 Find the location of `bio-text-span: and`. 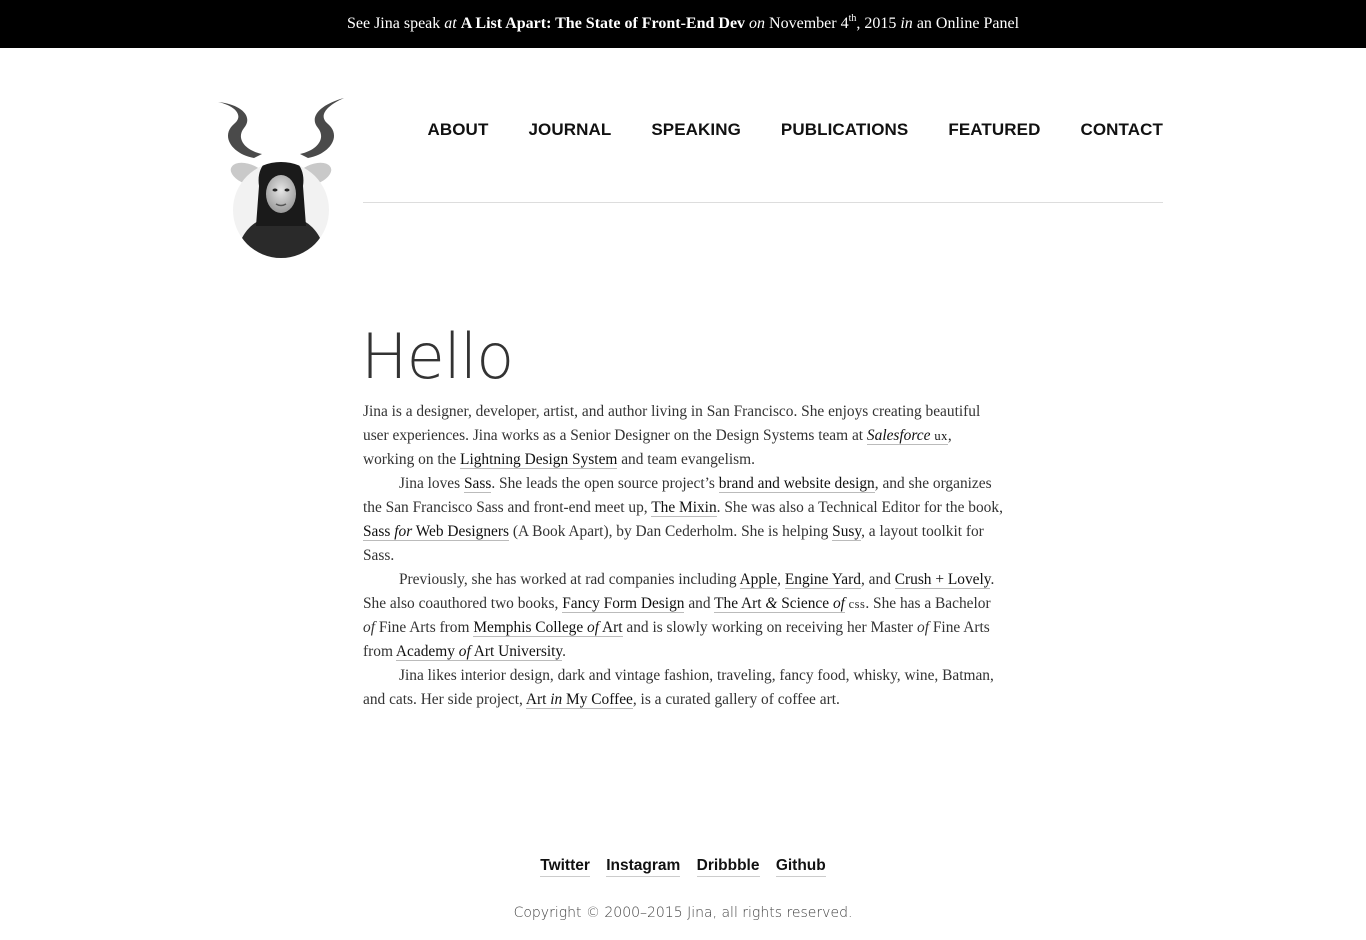

bio-text-span: and is located at coordinates (699, 603).